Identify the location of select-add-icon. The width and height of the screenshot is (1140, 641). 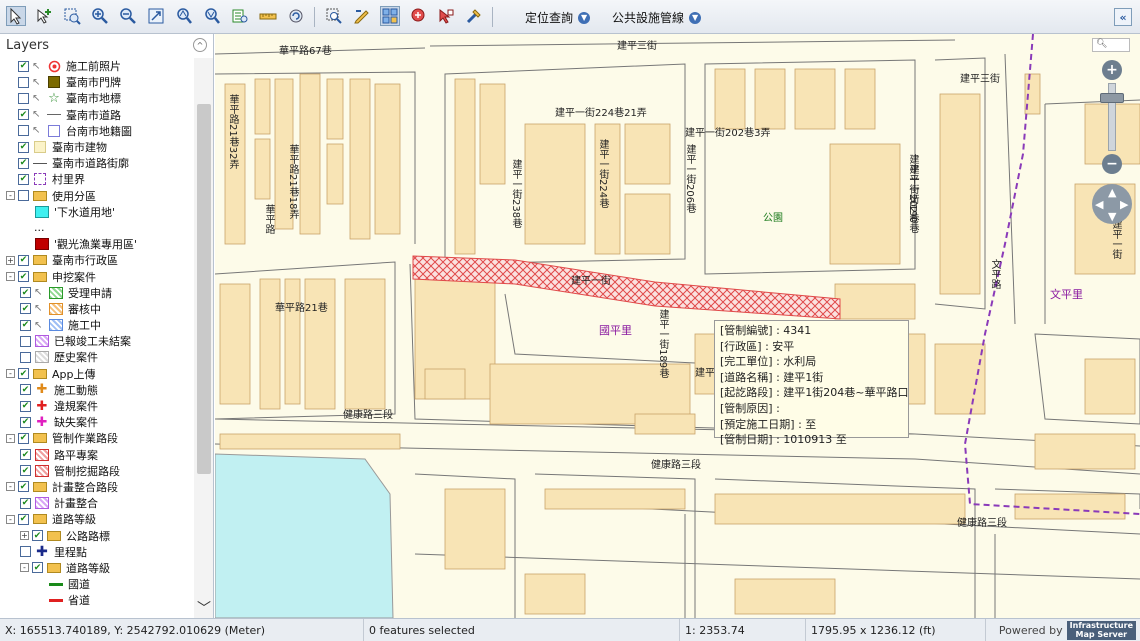
(44, 16).